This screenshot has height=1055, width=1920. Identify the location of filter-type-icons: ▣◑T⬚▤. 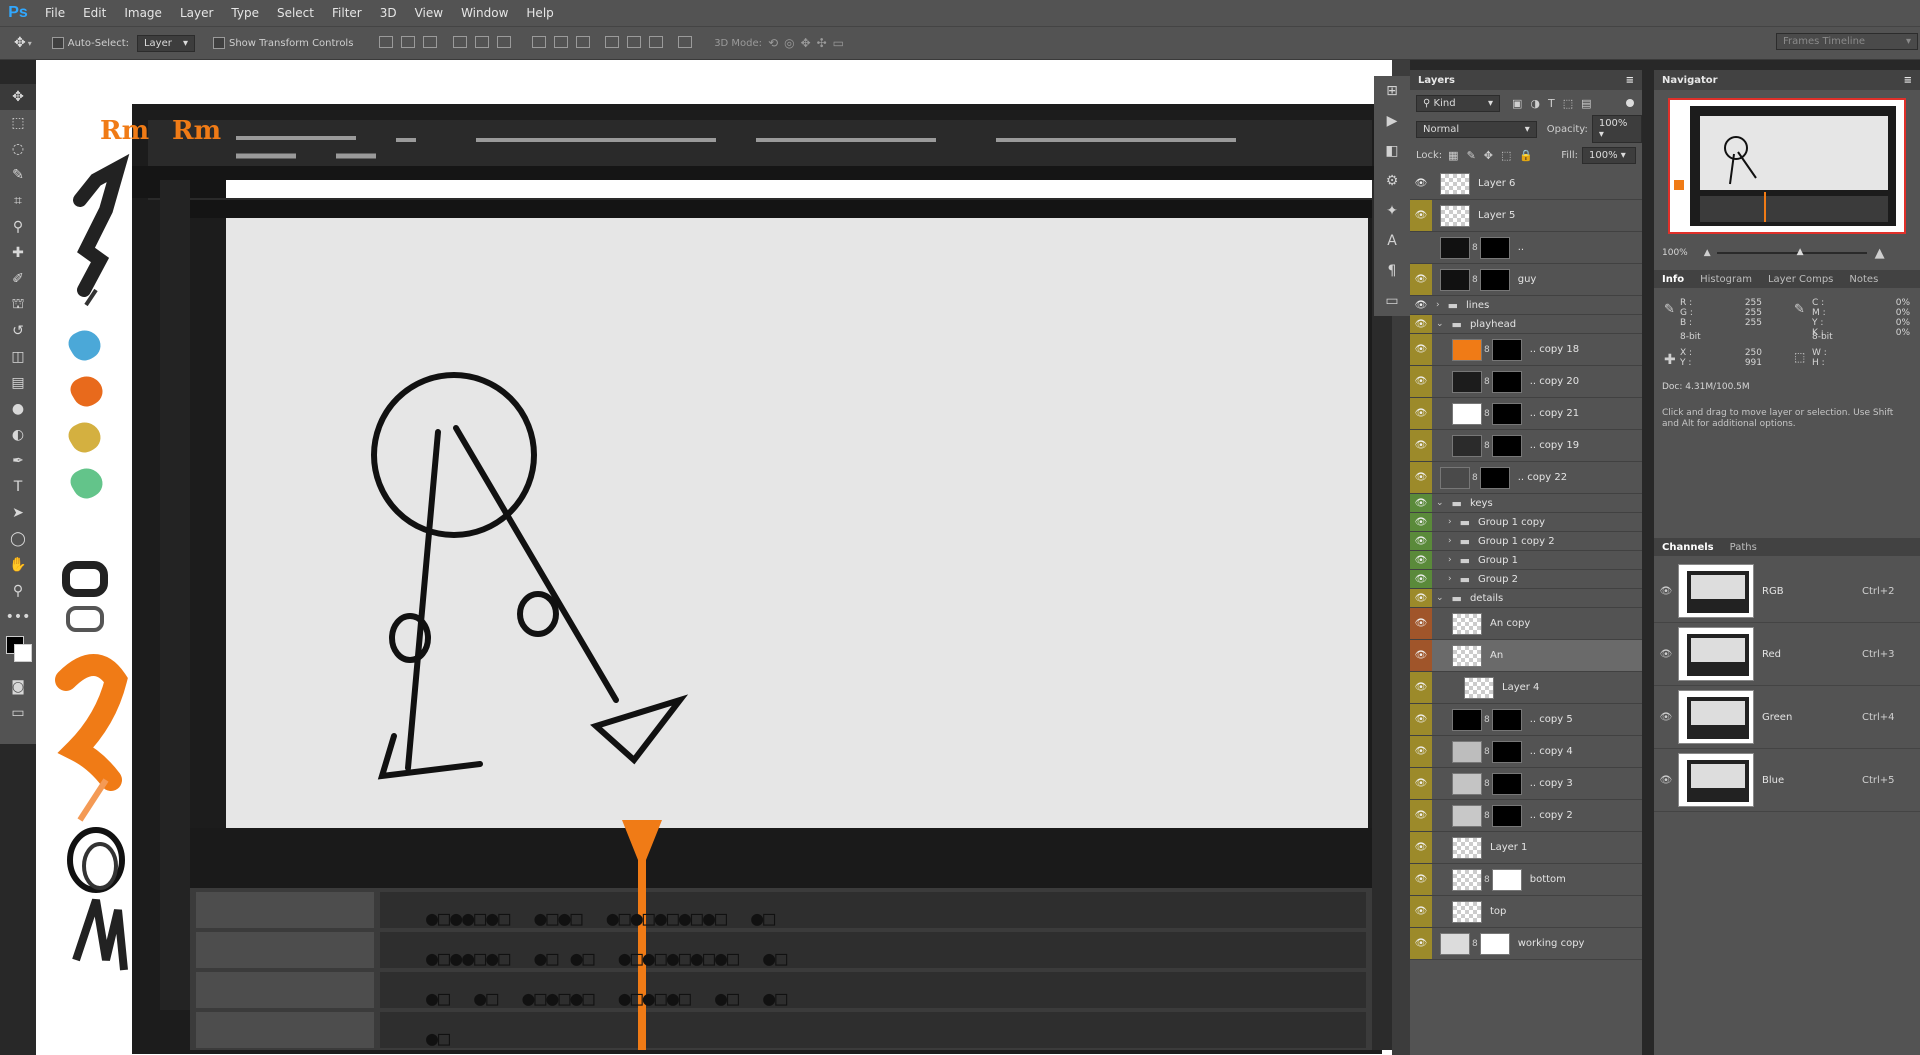
(1556, 103).